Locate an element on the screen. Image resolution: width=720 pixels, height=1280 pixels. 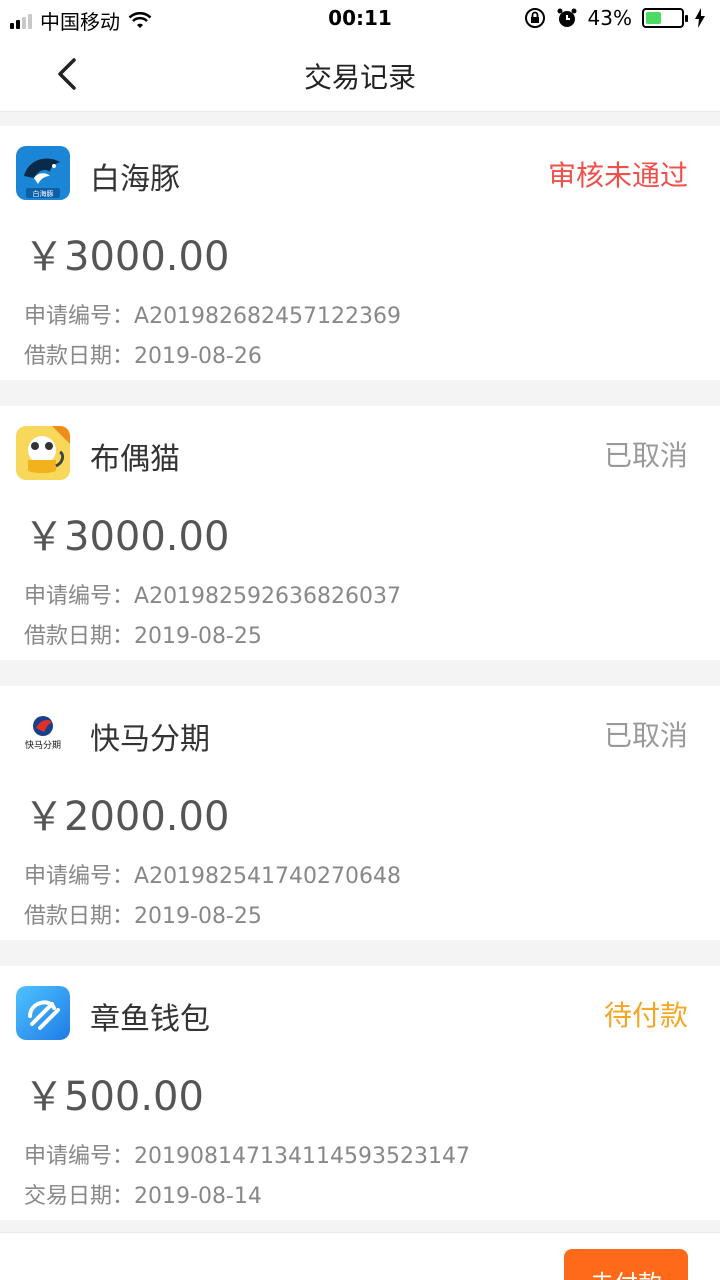
nav-bar: 交易记录 is located at coordinates (360, 74).